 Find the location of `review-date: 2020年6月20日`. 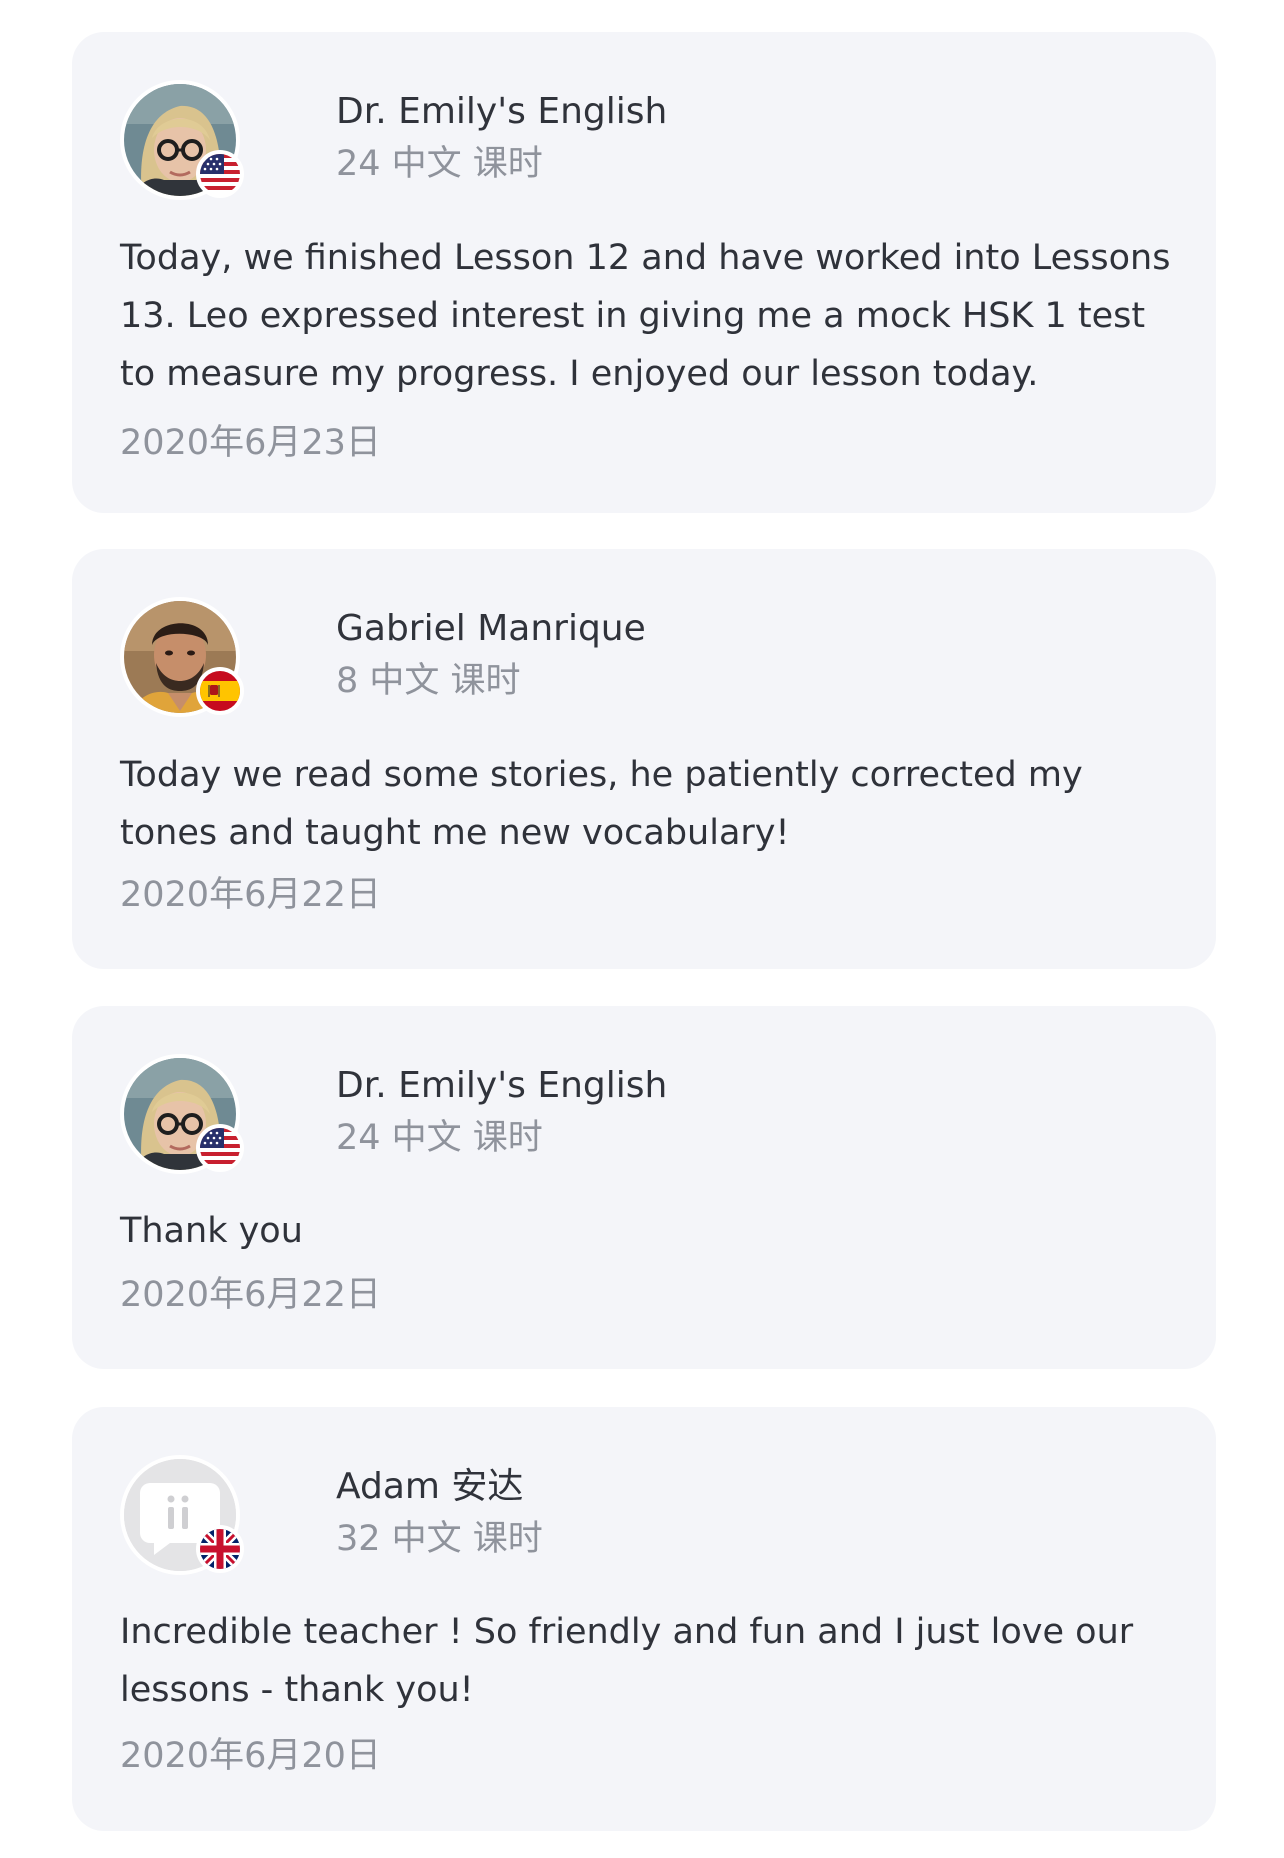

review-date: 2020年6月20日 is located at coordinates (250, 1756).